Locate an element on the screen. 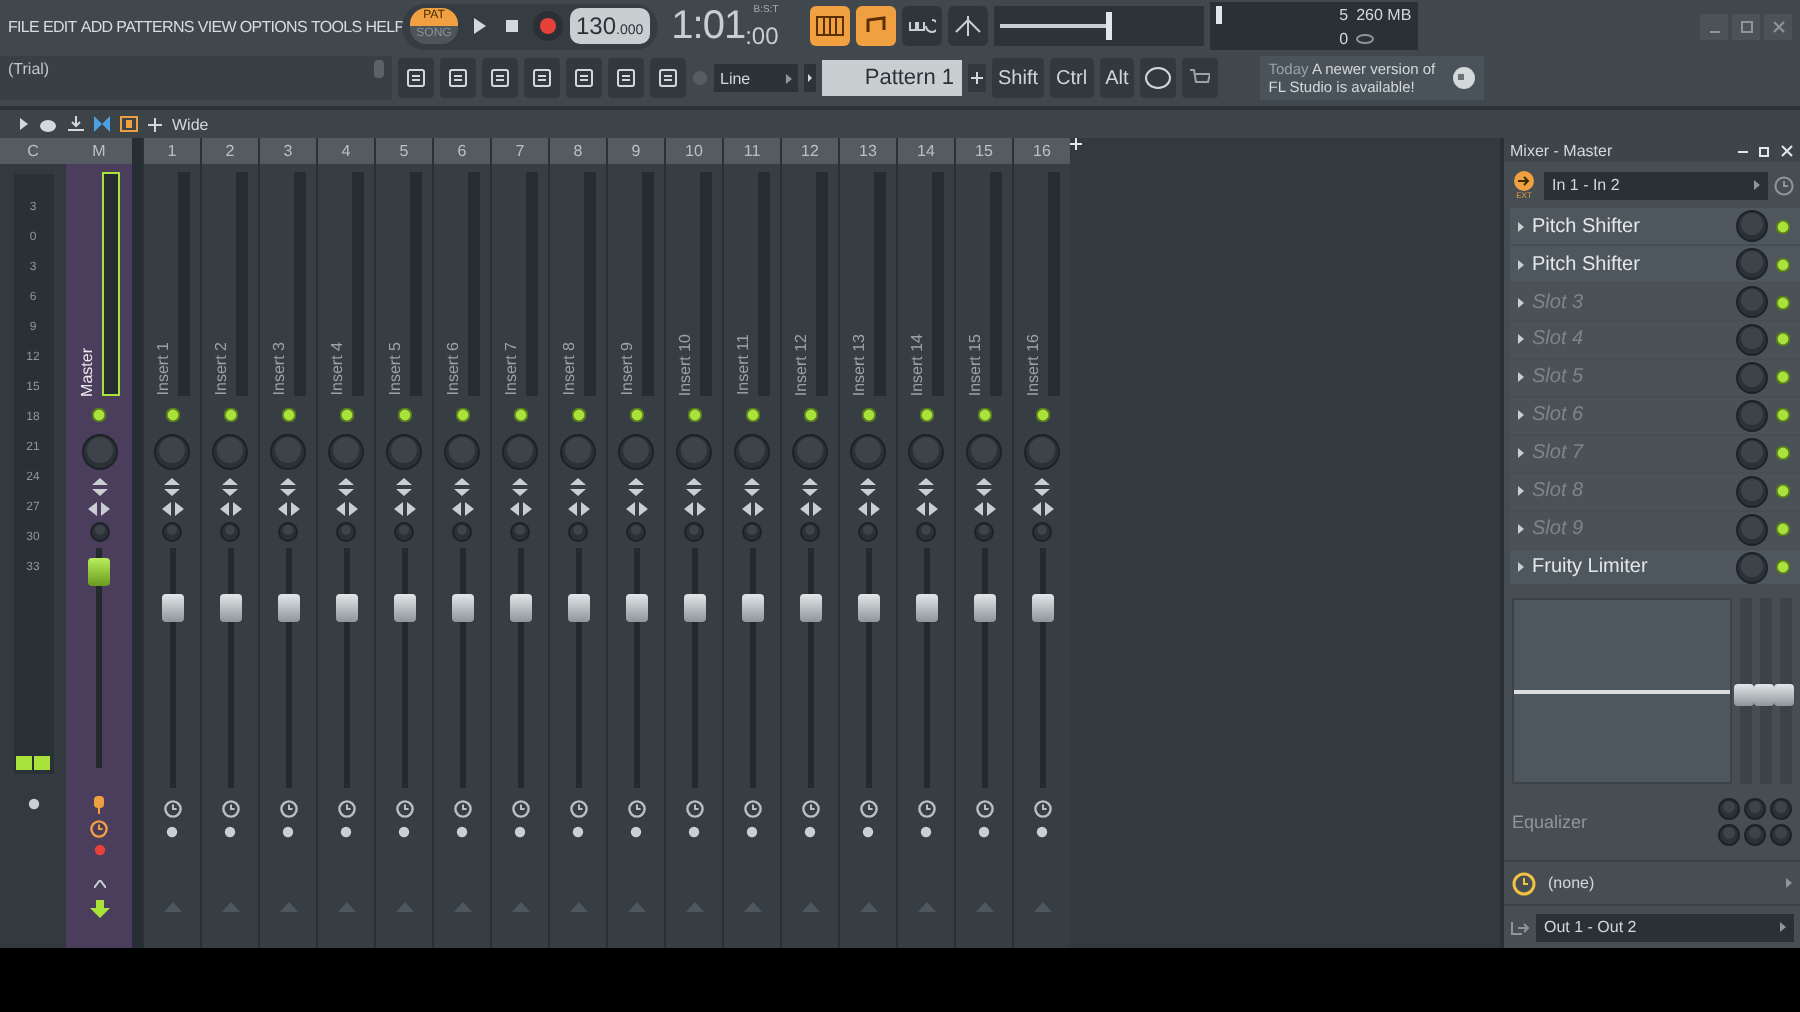 The height and width of the screenshot is (1012, 1800). mixer-track: 2 Insert 2 is located at coordinates (229, 543).